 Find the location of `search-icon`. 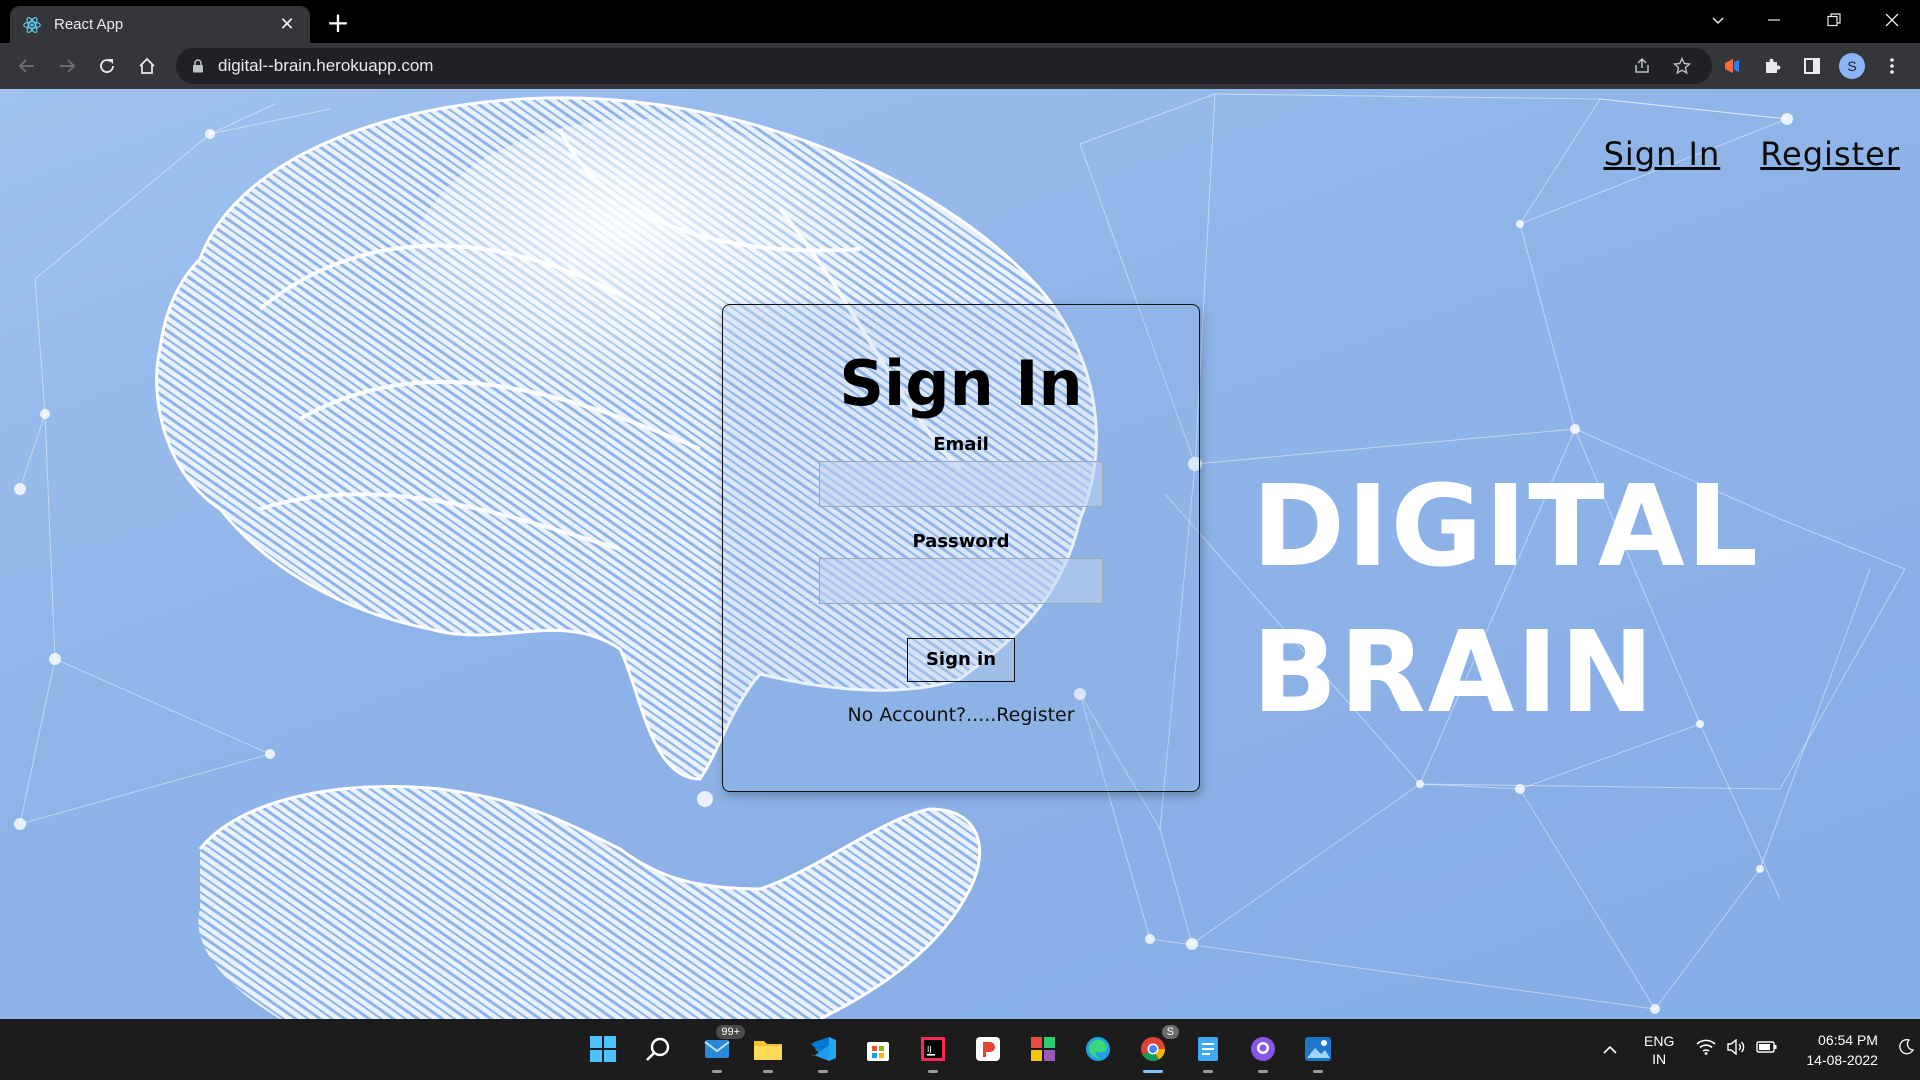

search-icon is located at coordinates (658, 1049).